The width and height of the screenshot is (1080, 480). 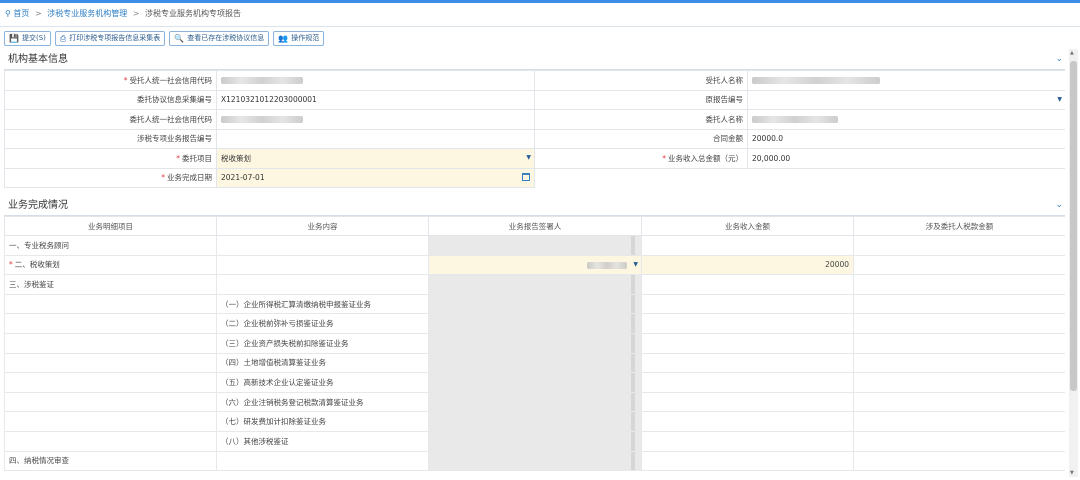 What do you see at coordinates (322, 441) in the screenshot?
I see `content-cell: （八）其他涉税鉴证` at bounding box center [322, 441].